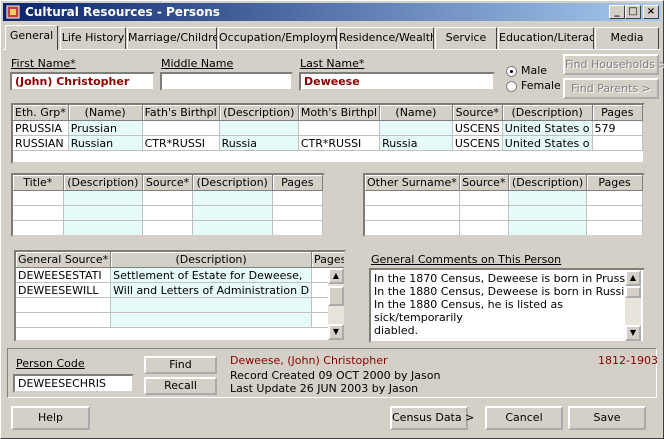 The image size is (664, 439). What do you see at coordinates (105, 128) in the screenshot?
I see `table-cell: Prussian` at bounding box center [105, 128].